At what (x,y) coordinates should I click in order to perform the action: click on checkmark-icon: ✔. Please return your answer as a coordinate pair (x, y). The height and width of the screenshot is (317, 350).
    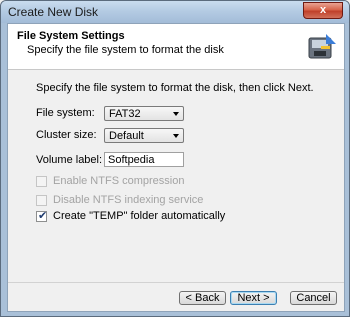
    Looking at the image, I should click on (43, 216).